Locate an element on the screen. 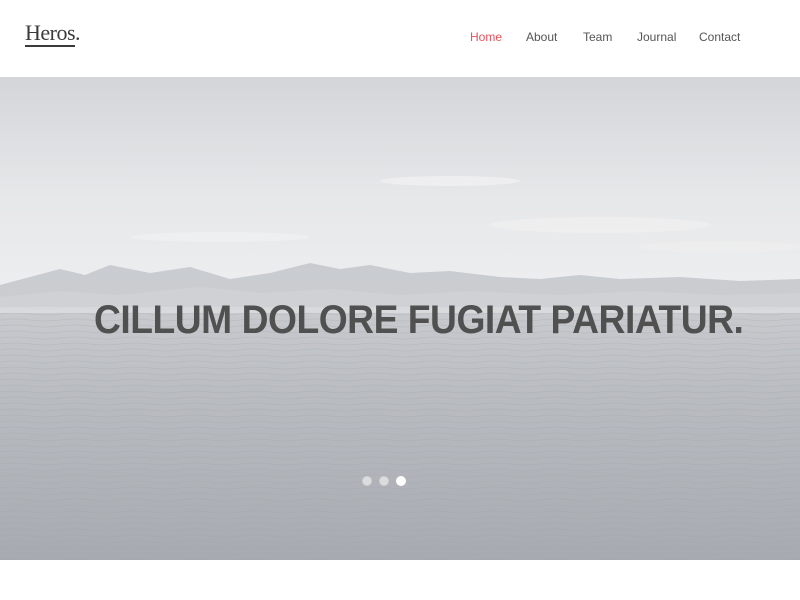 This screenshot has height=600, width=800. slider-pagination is located at coordinates (385, 481).